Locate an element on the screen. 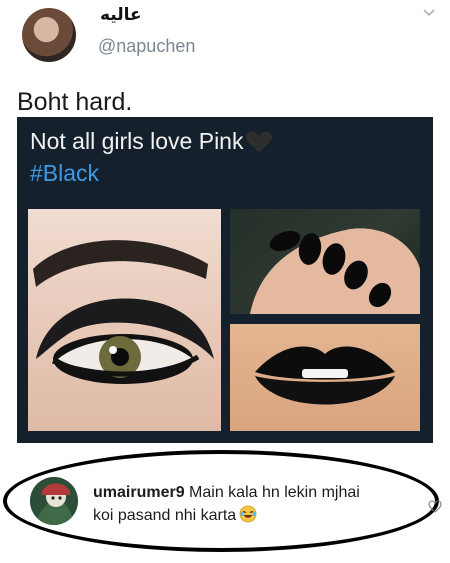 This screenshot has height=563, width=450. avatar-character-icon is located at coordinates (54, 501).